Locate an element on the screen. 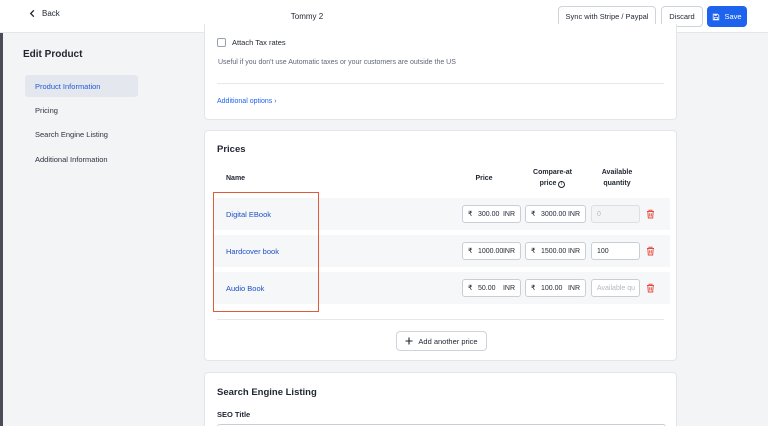 The image size is (768, 426). compare-price-input: ₹ 100.00 INR is located at coordinates (555, 288).